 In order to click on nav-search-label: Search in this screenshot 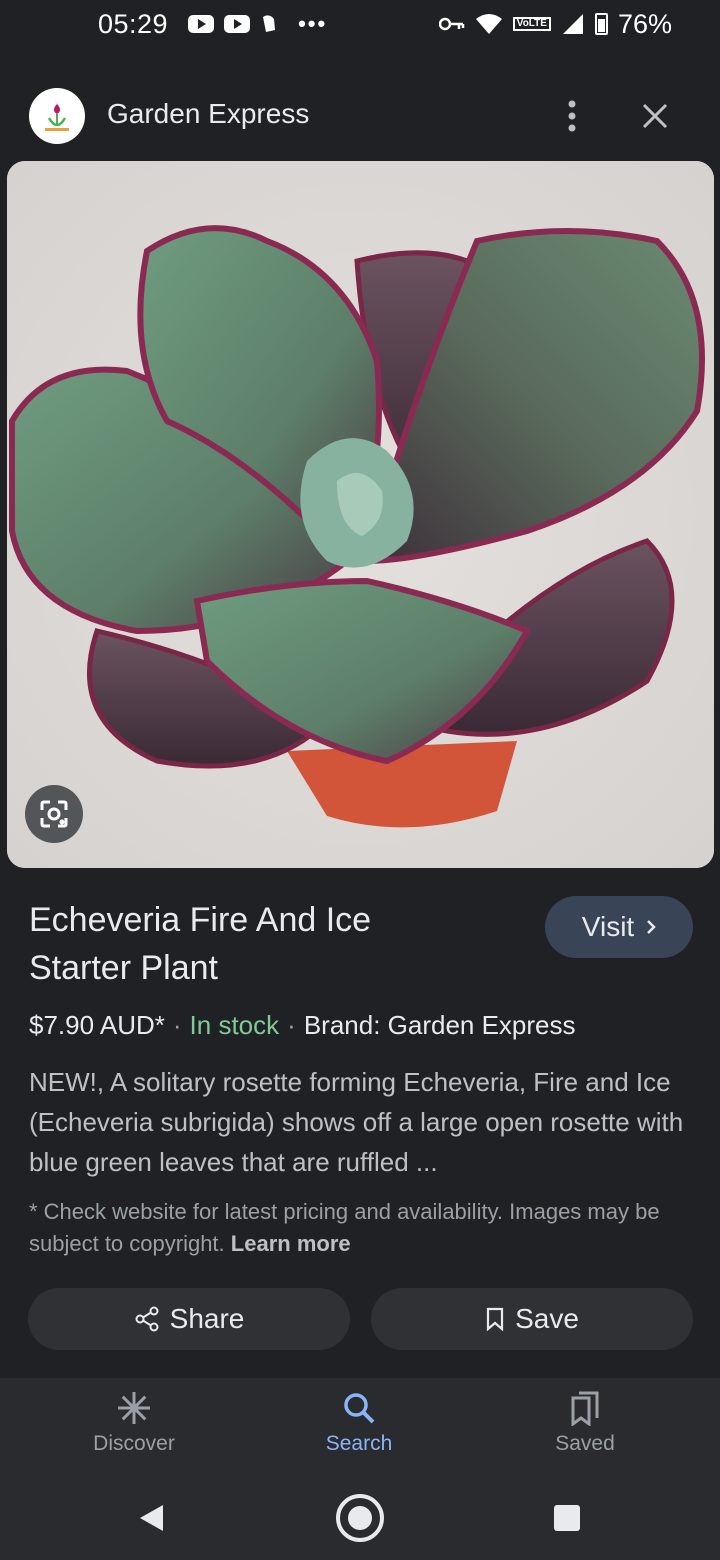, I will do `click(359, 1443)`.